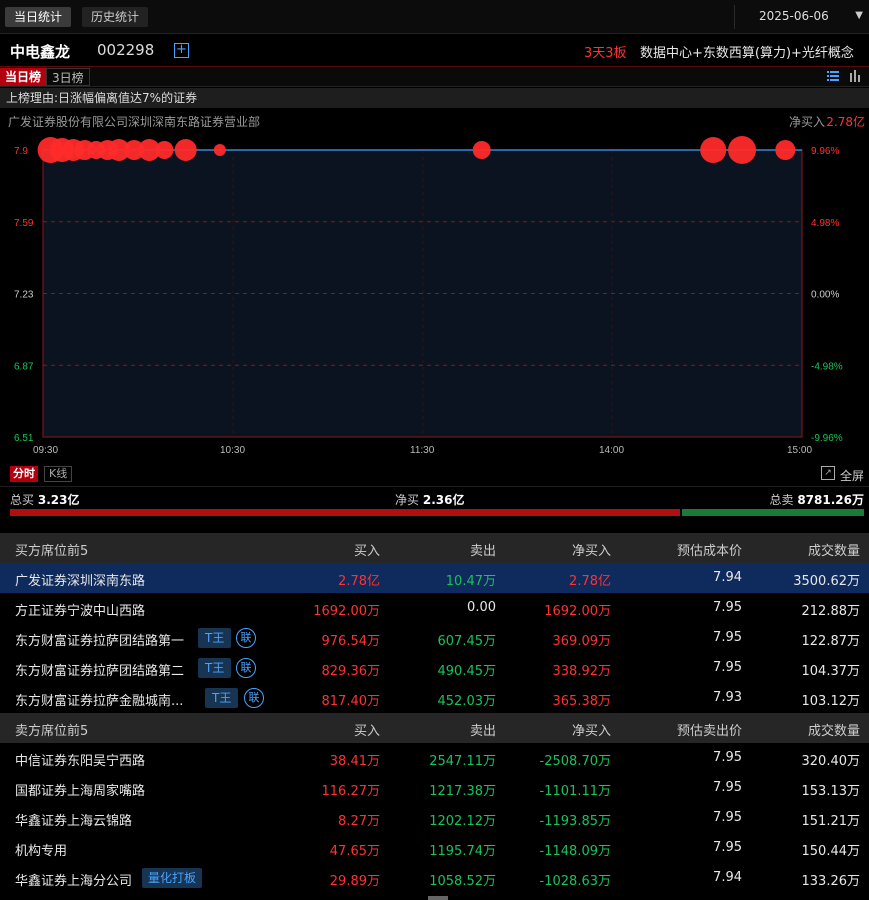  Describe the element at coordinates (354, 851) in the screenshot. I see `cell-buy: 47.65万` at that location.